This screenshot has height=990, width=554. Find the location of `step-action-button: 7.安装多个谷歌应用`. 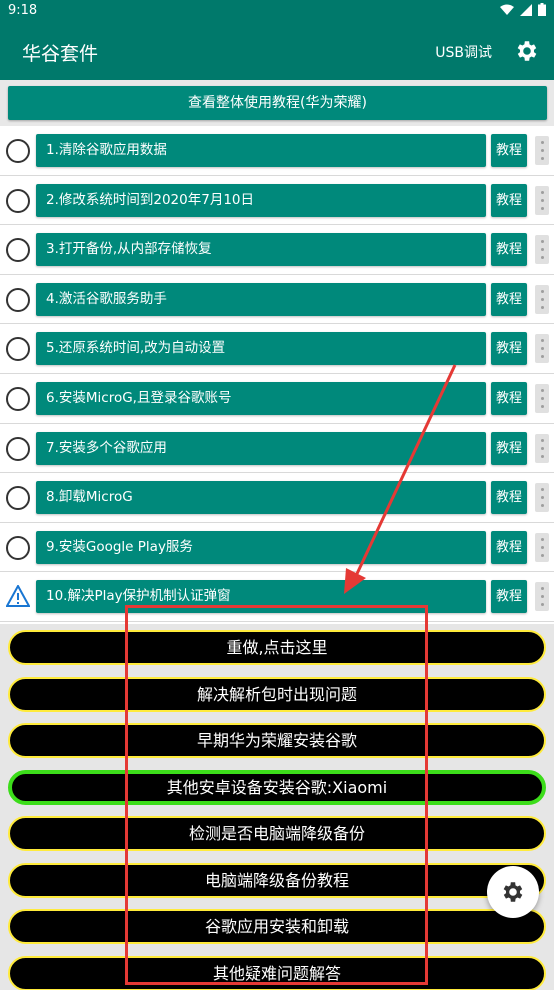

step-action-button: 7.安装多个谷歌应用 is located at coordinates (261, 448).